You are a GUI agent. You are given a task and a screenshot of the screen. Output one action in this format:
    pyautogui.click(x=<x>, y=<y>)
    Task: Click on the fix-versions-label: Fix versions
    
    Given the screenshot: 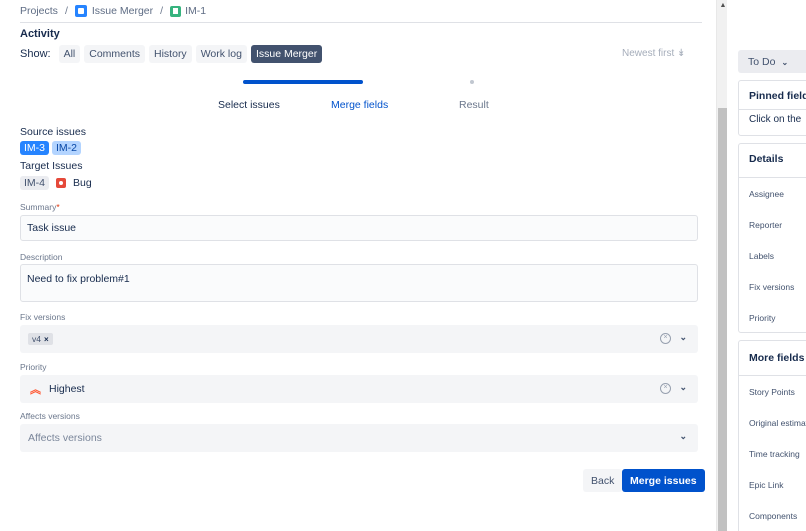 What is the action you would take?
    pyautogui.click(x=43, y=317)
    